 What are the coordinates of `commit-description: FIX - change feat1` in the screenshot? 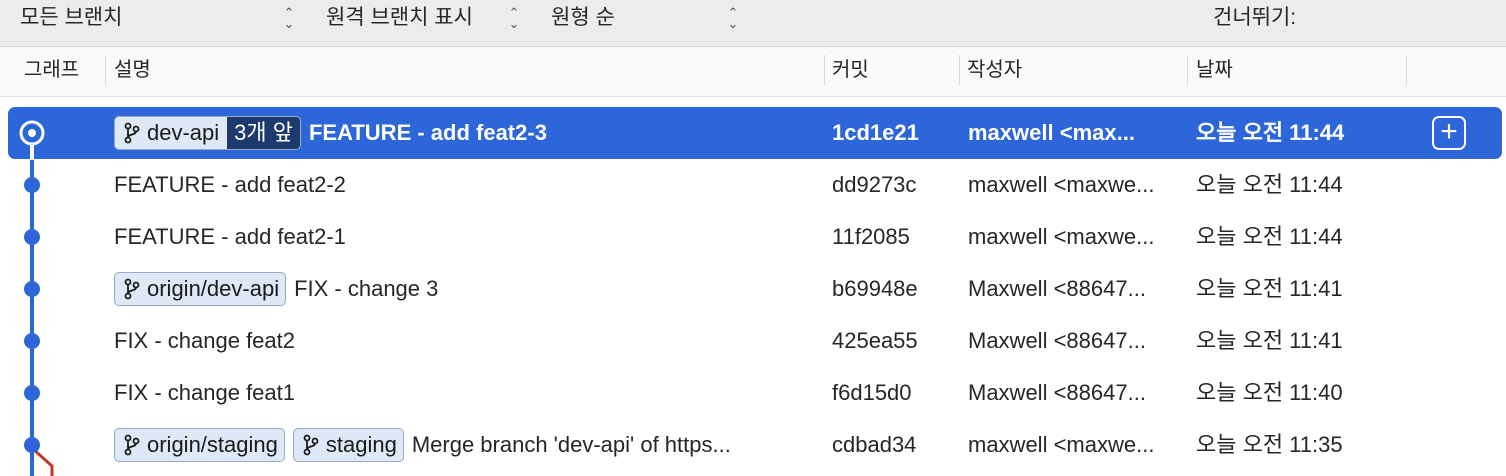 It's located at (464, 393).